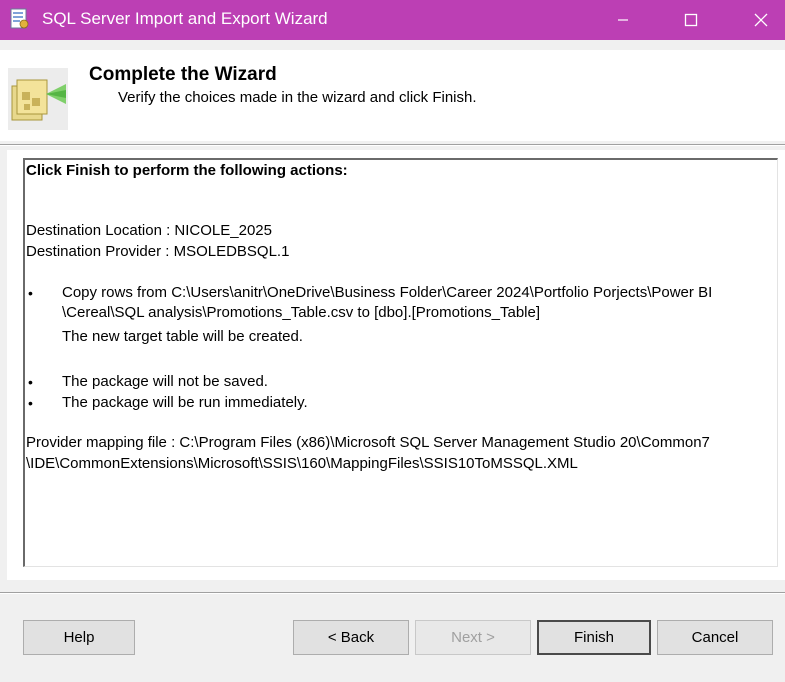 This screenshot has width=785, height=682. I want to click on help-button: Help, so click(79, 637).